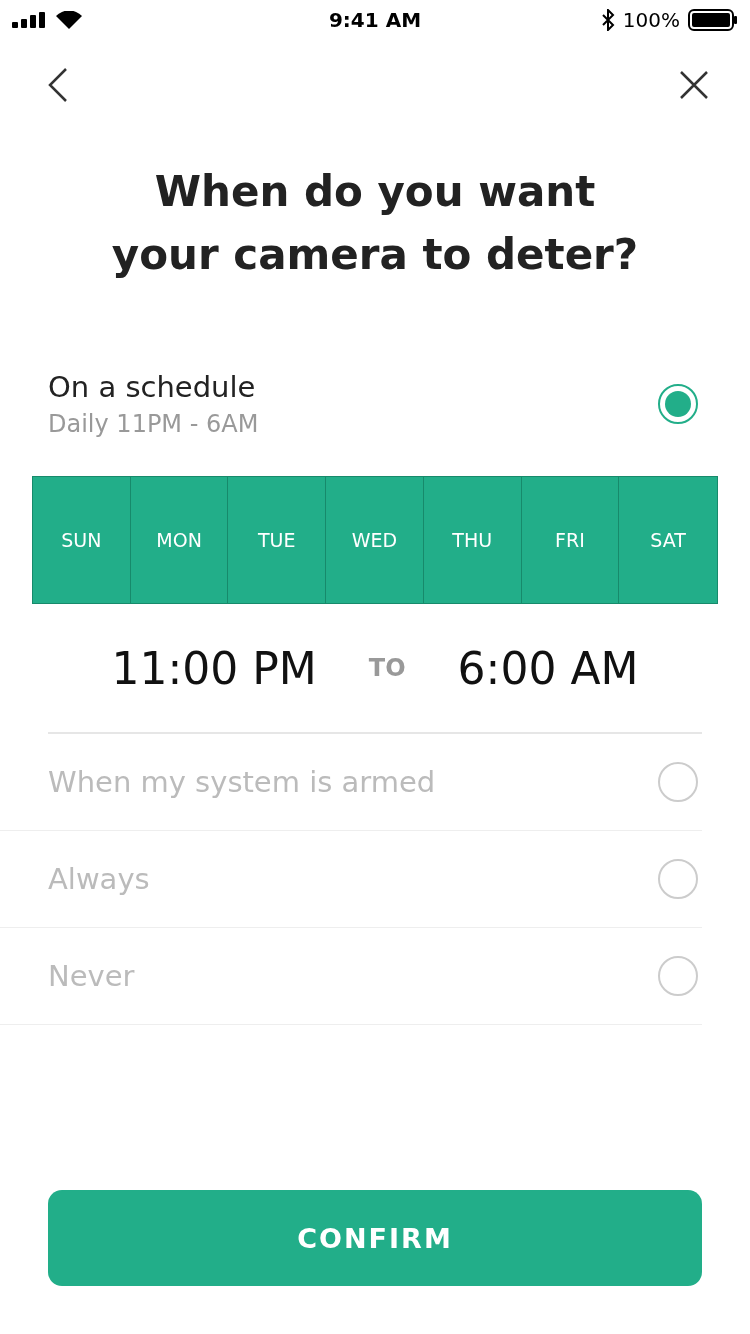  What do you see at coordinates (30, 20) in the screenshot?
I see `signal-icon` at bounding box center [30, 20].